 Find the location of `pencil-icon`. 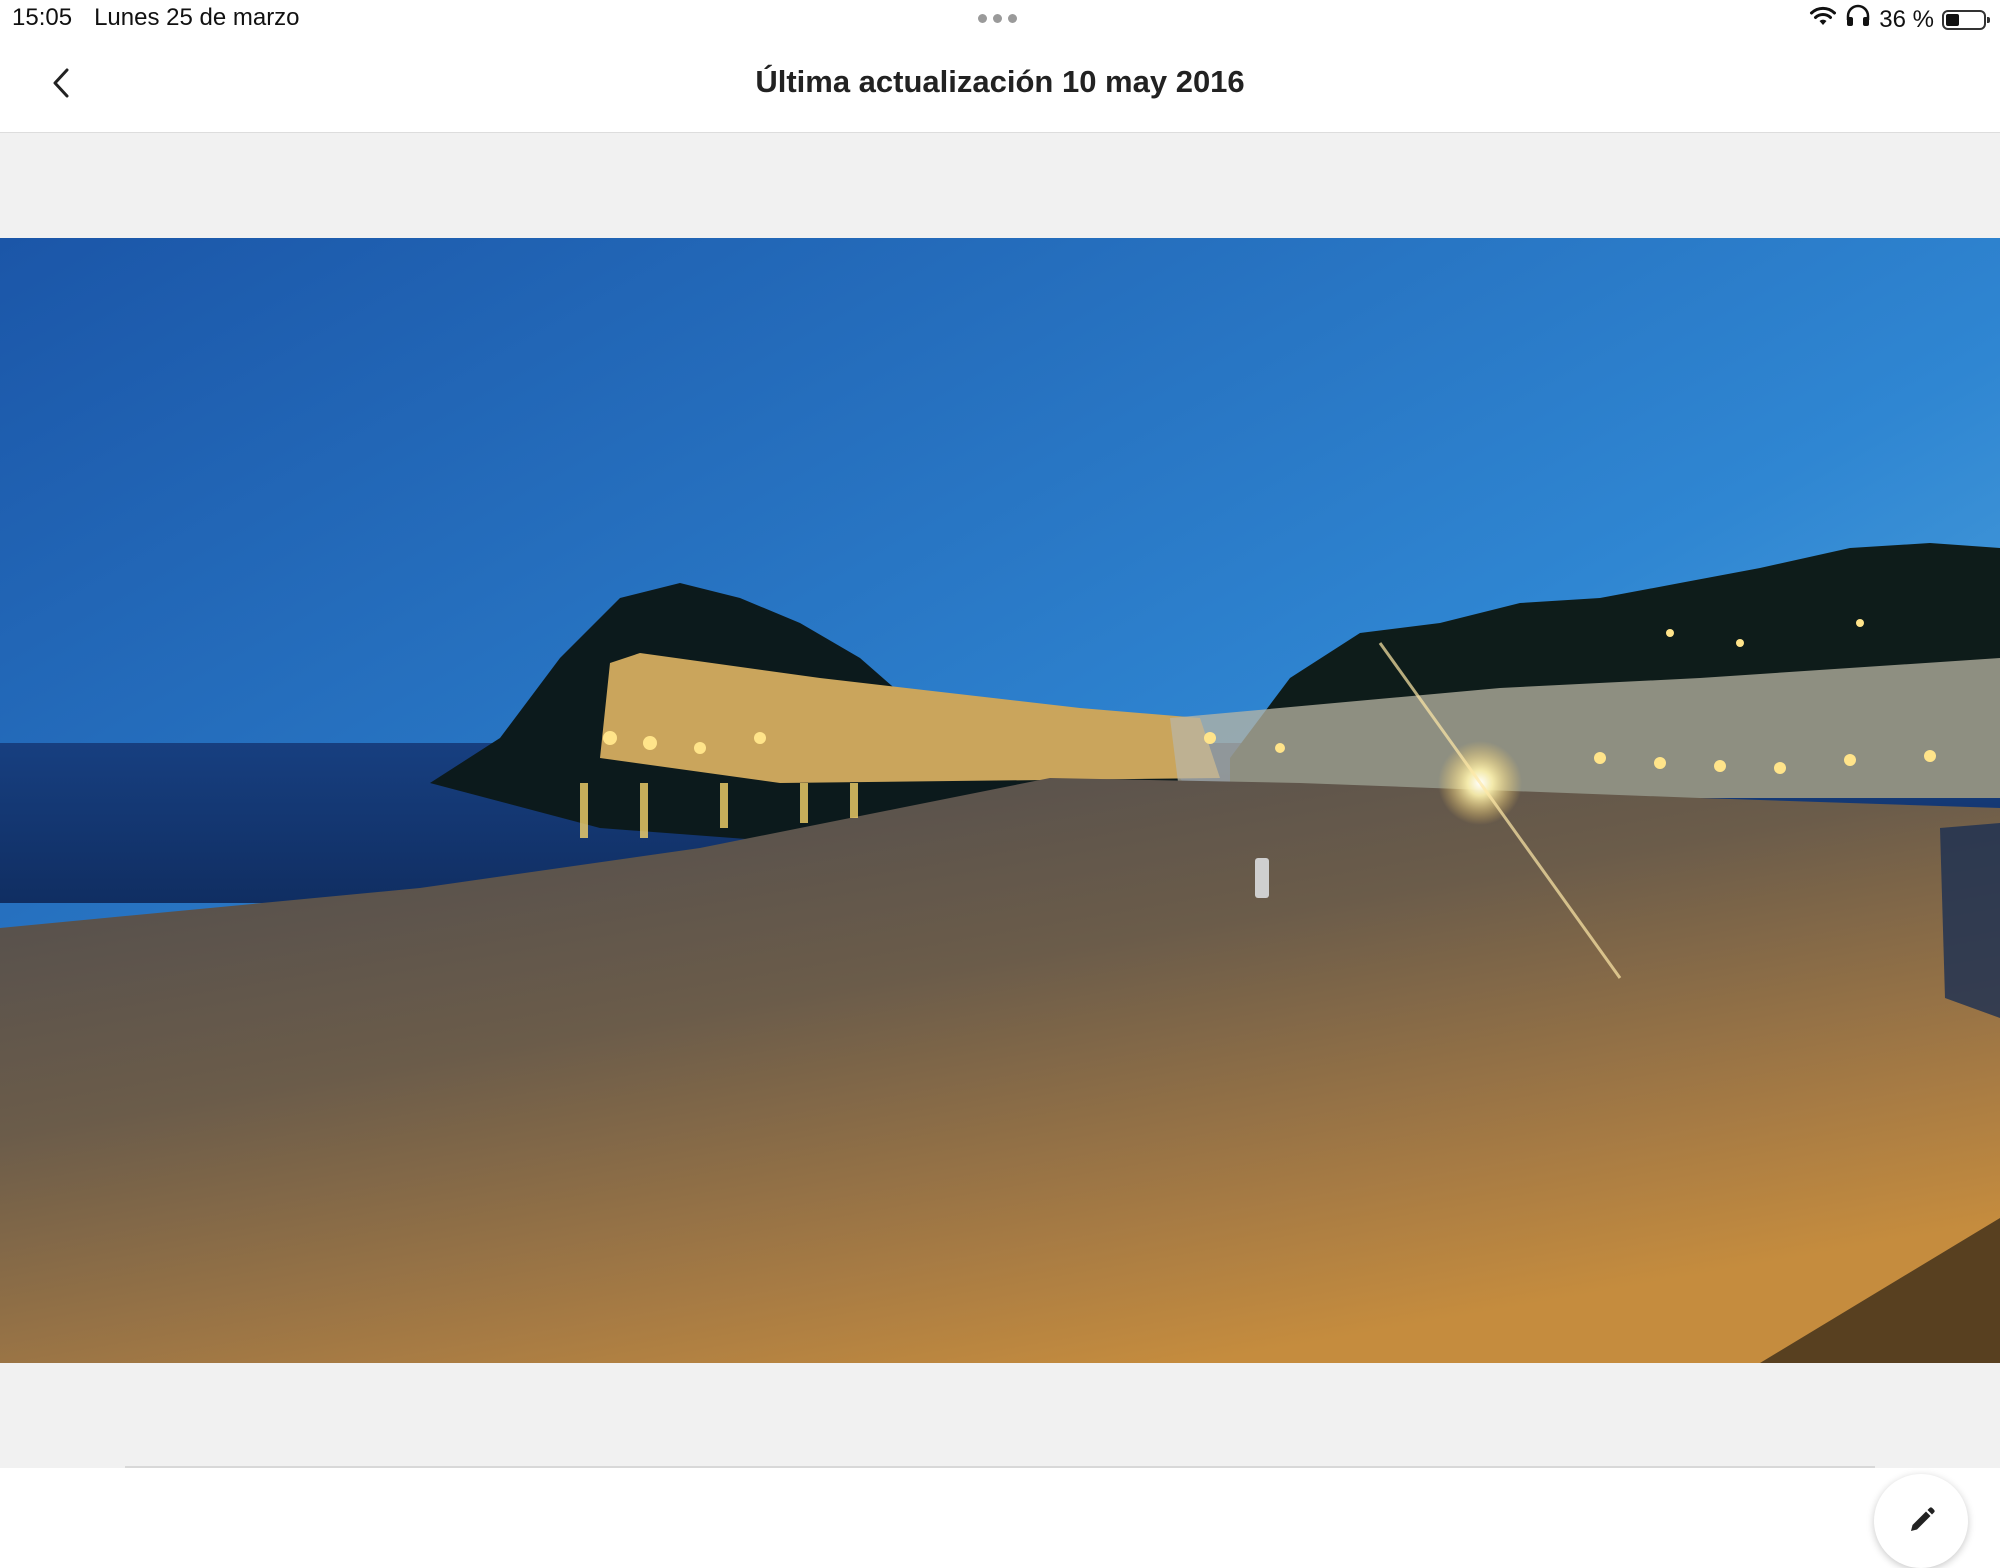

pencil-icon is located at coordinates (1923, 1519).